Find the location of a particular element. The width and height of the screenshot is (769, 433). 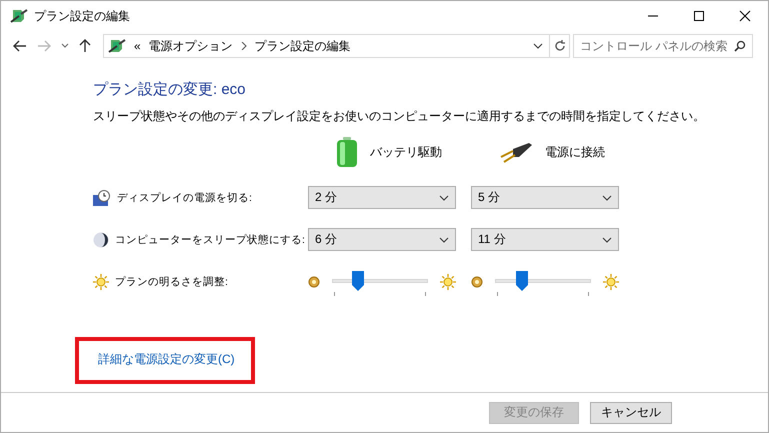

address-bar: « 電源オプション プラン設定の編集 is located at coordinates (326, 46).